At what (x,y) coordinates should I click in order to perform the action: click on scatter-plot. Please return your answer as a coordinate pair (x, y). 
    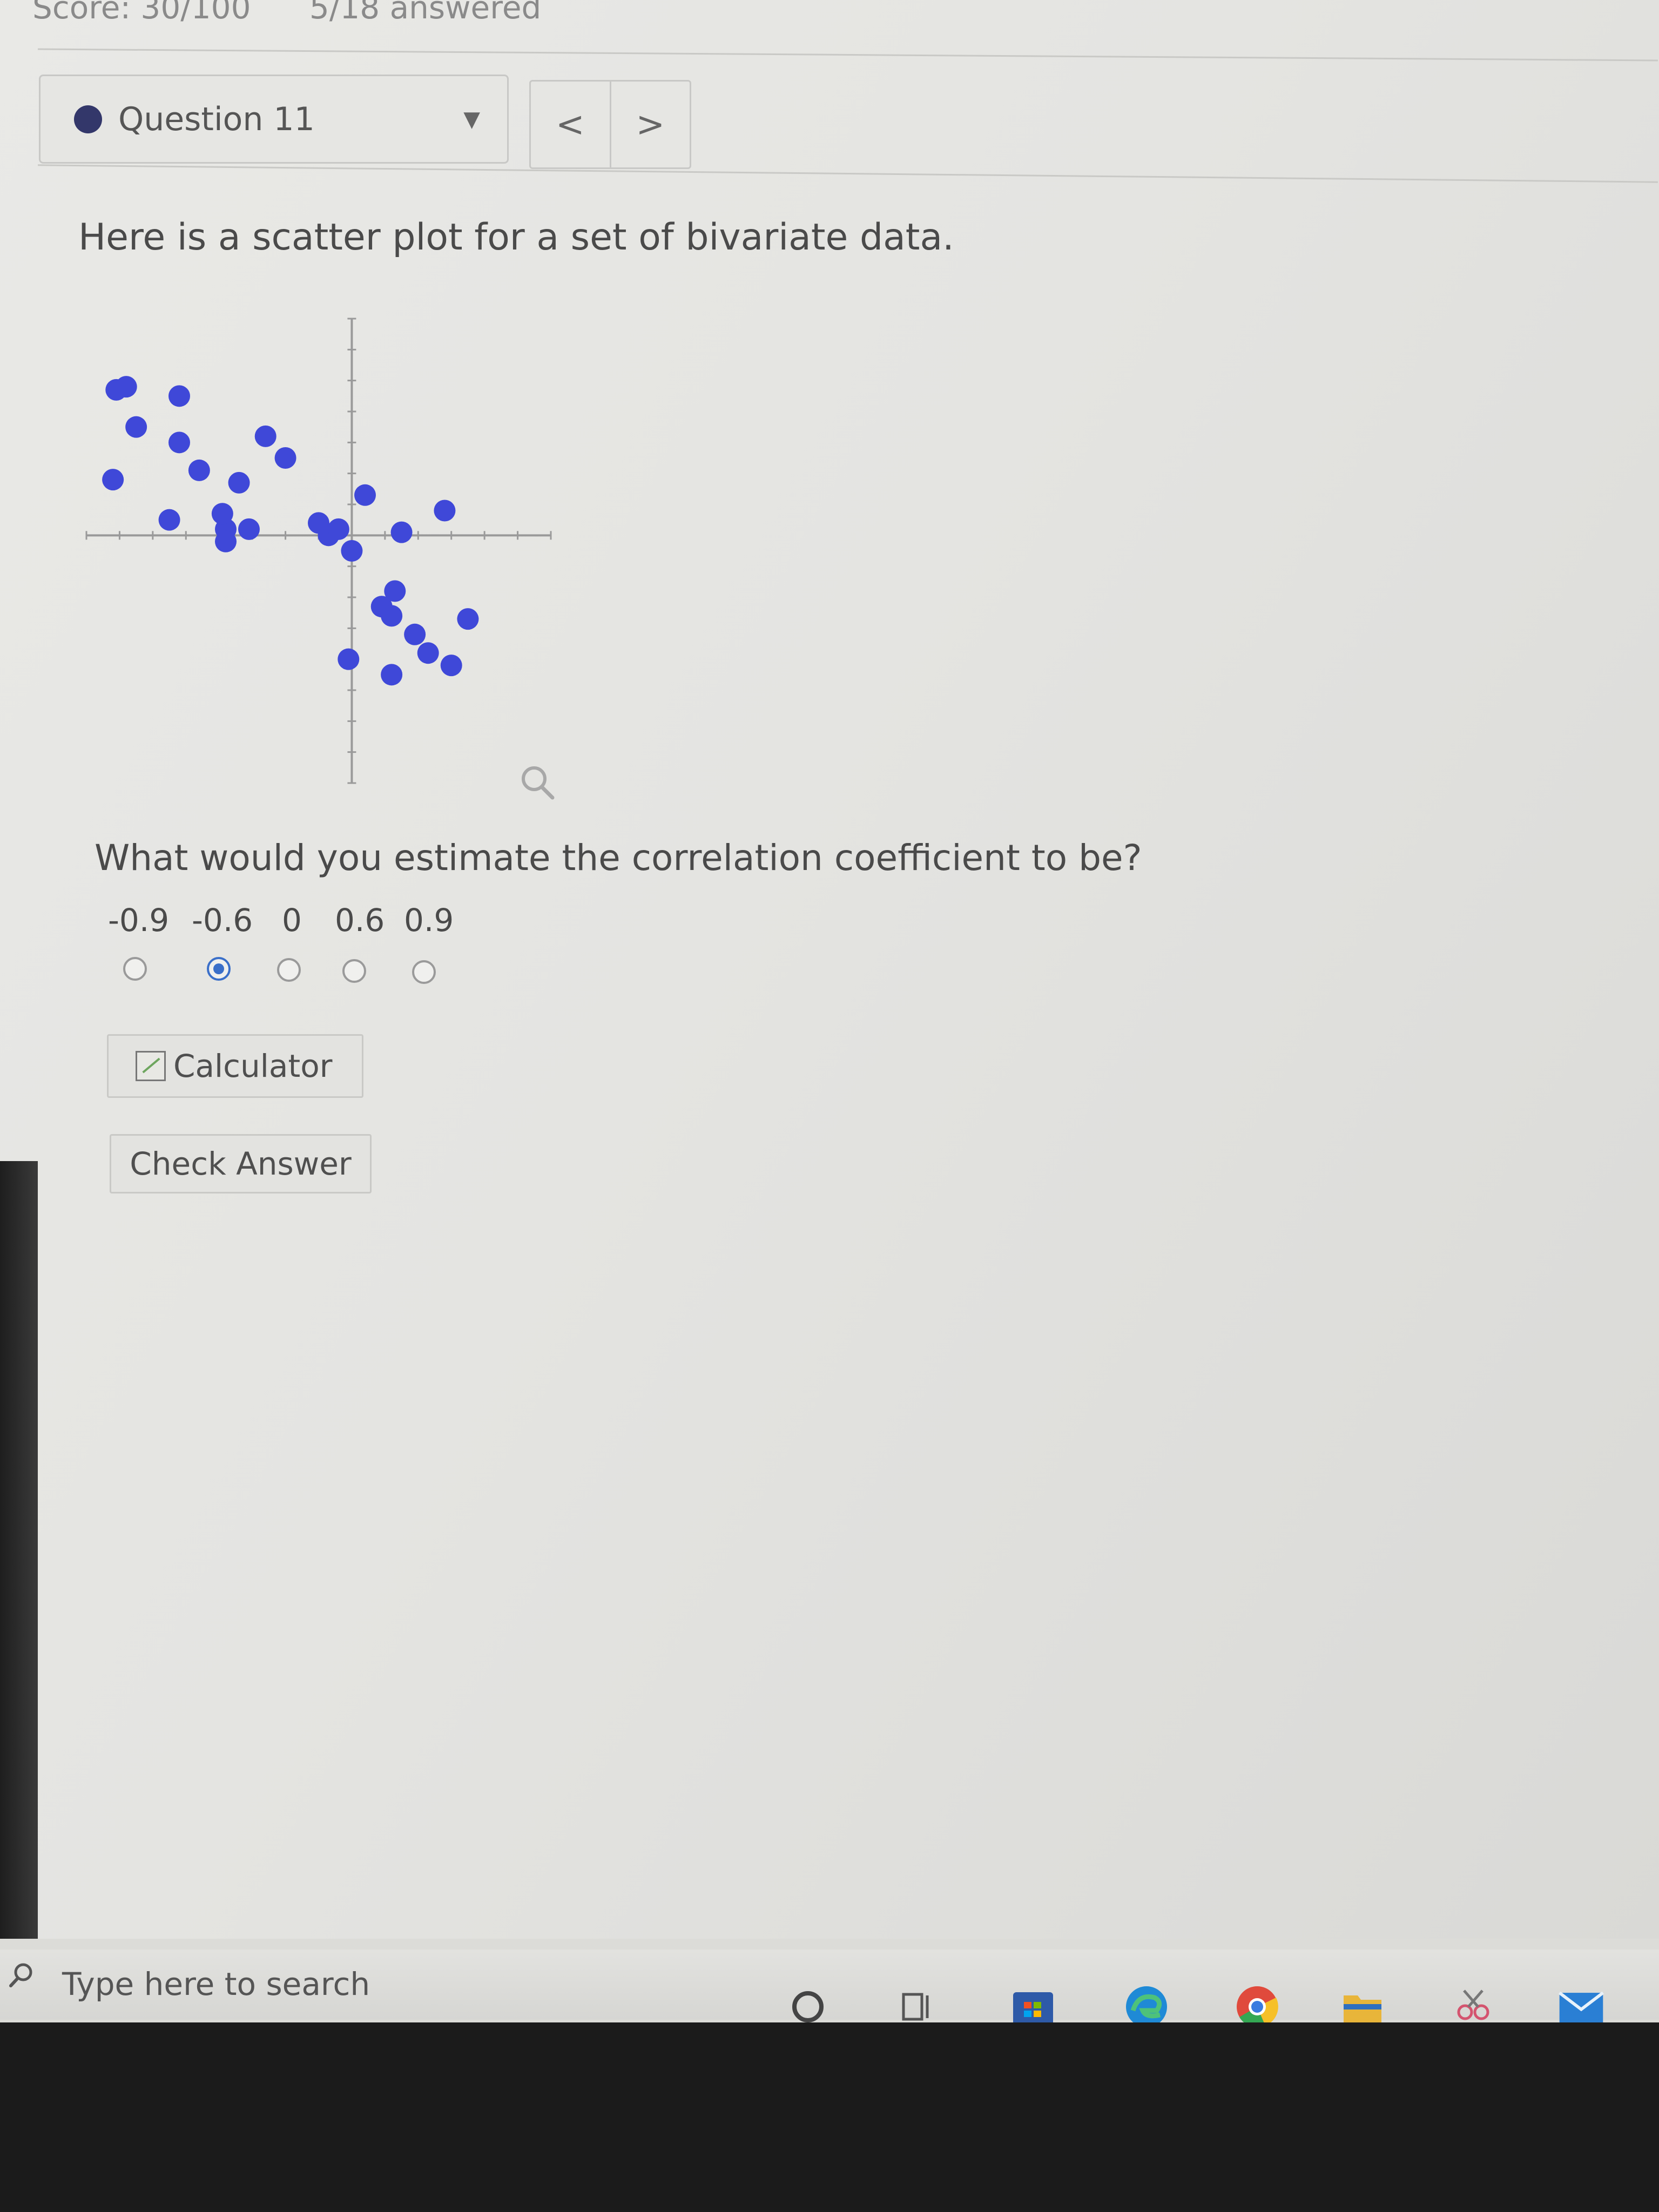
    Looking at the image, I should click on (318, 551).